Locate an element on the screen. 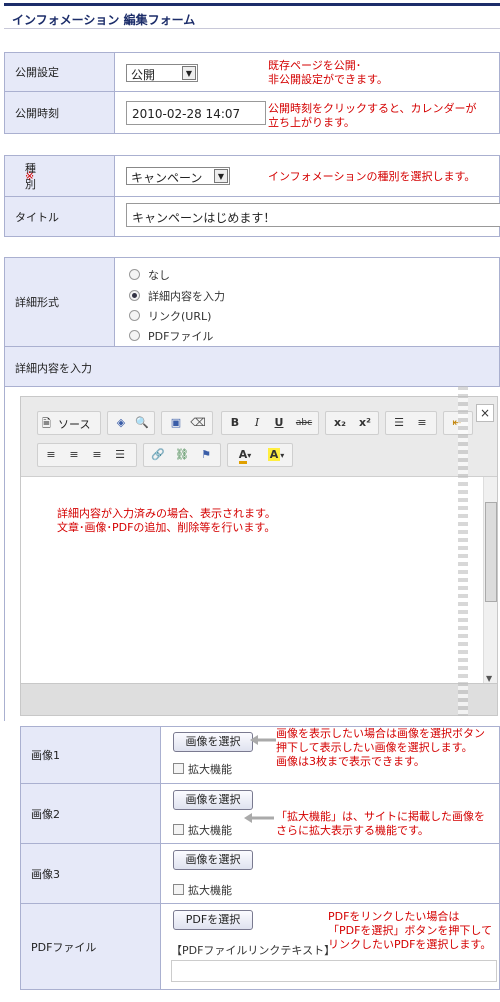  preview-tools-group: ◈ 🔍 is located at coordinates (131, 423).